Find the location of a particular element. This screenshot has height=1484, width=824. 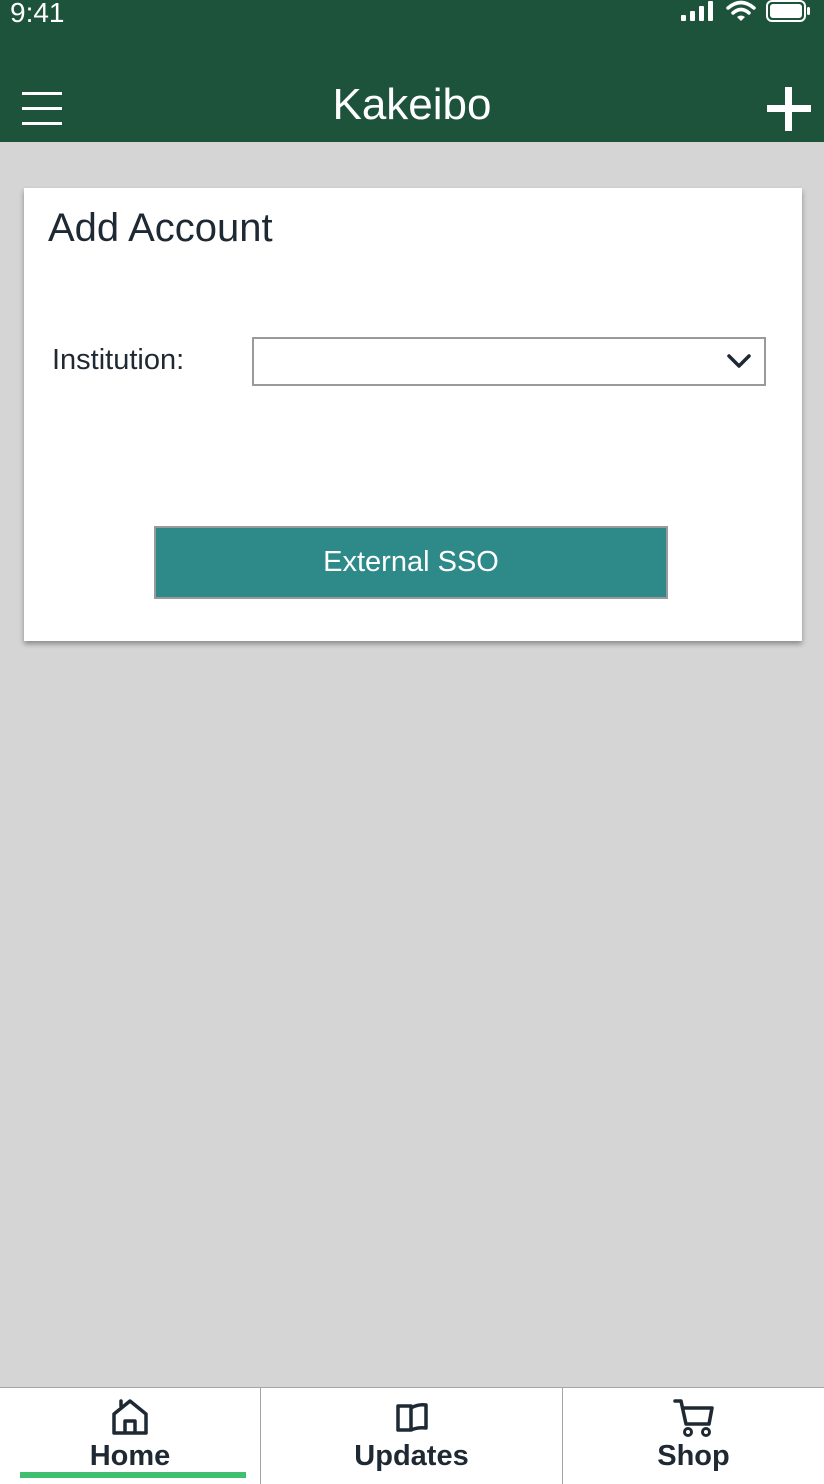

plus-icon is located at coordinates (789, 109).